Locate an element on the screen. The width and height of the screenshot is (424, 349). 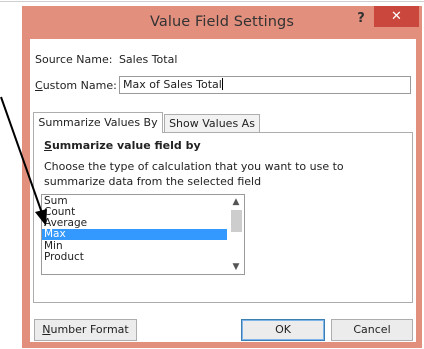
tab-show-values-as: Show Values As is located at coordinates (212, 123).